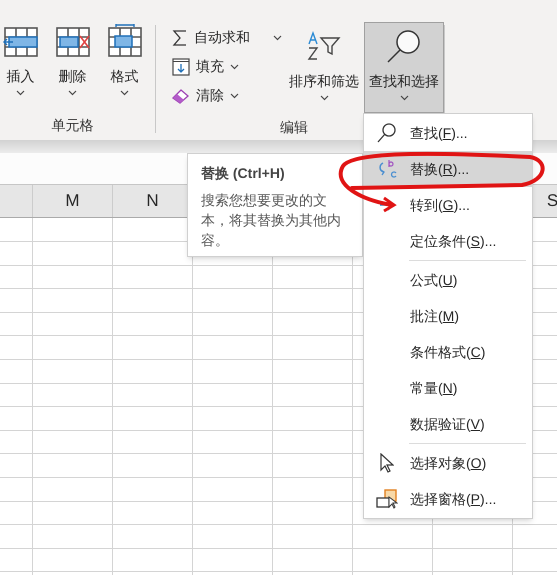  Describe the element at coordinates (181, 96) in the screenshot. I see `eraser-icon` at that location.